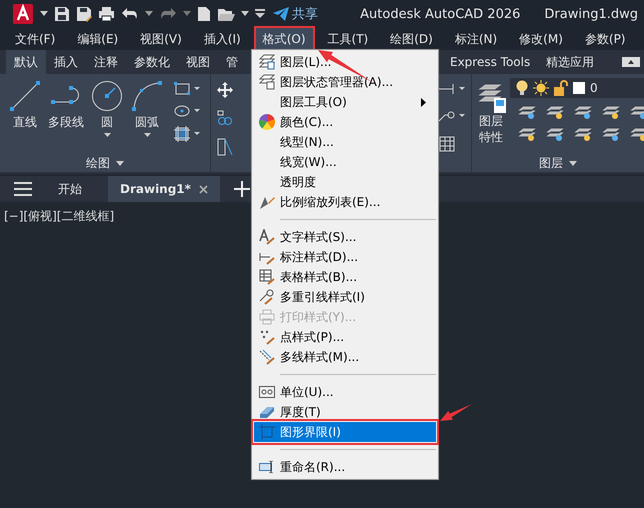 This screenshot has height=508, width=644. I want to click on redo-icon, so click(168, 14).